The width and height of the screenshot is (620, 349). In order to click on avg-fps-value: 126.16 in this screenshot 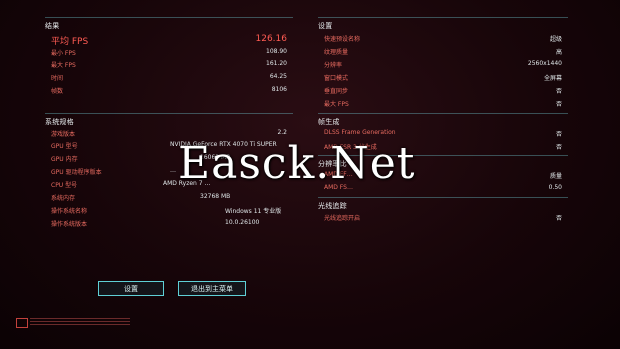, I will do `click(271, 39)`.